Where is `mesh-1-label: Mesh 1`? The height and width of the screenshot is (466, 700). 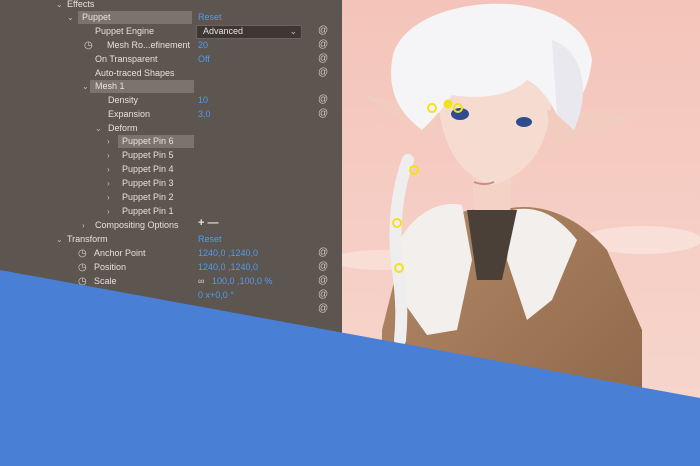
mesh-1-label: Mesh 1 is located at coordinates (110, 86).